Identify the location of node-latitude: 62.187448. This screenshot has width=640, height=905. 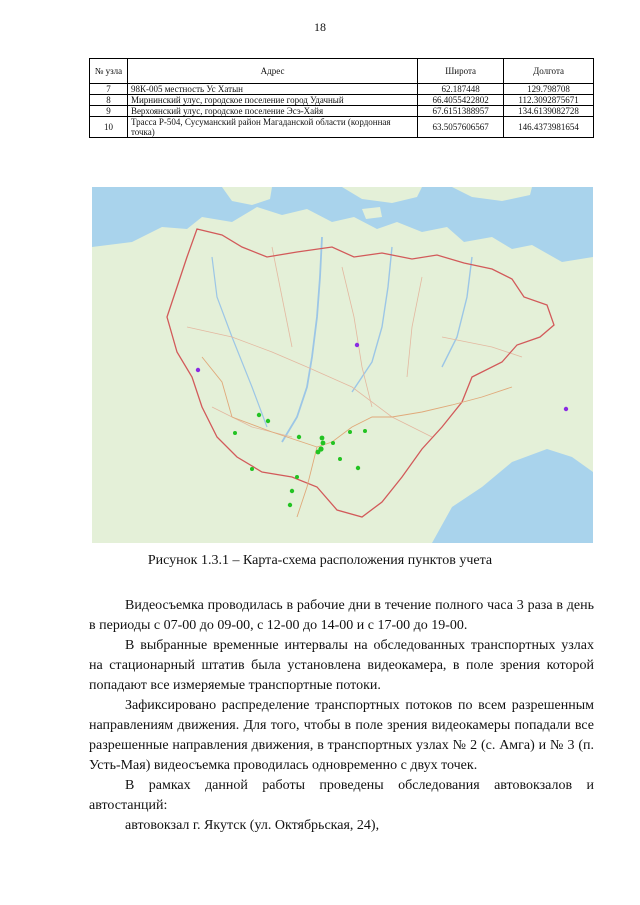
(461, 89).